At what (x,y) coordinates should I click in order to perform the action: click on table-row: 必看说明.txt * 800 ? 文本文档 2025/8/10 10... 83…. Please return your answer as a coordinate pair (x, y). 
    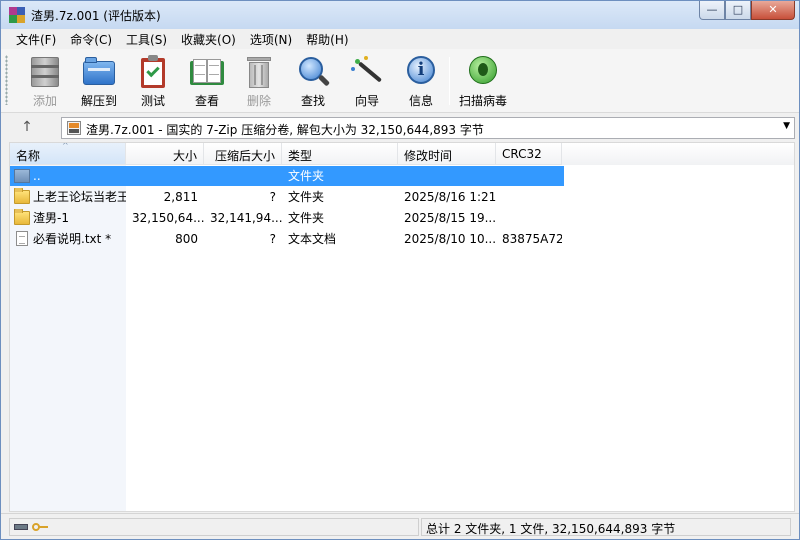
    Looking at the image, I should click on (402, 238).